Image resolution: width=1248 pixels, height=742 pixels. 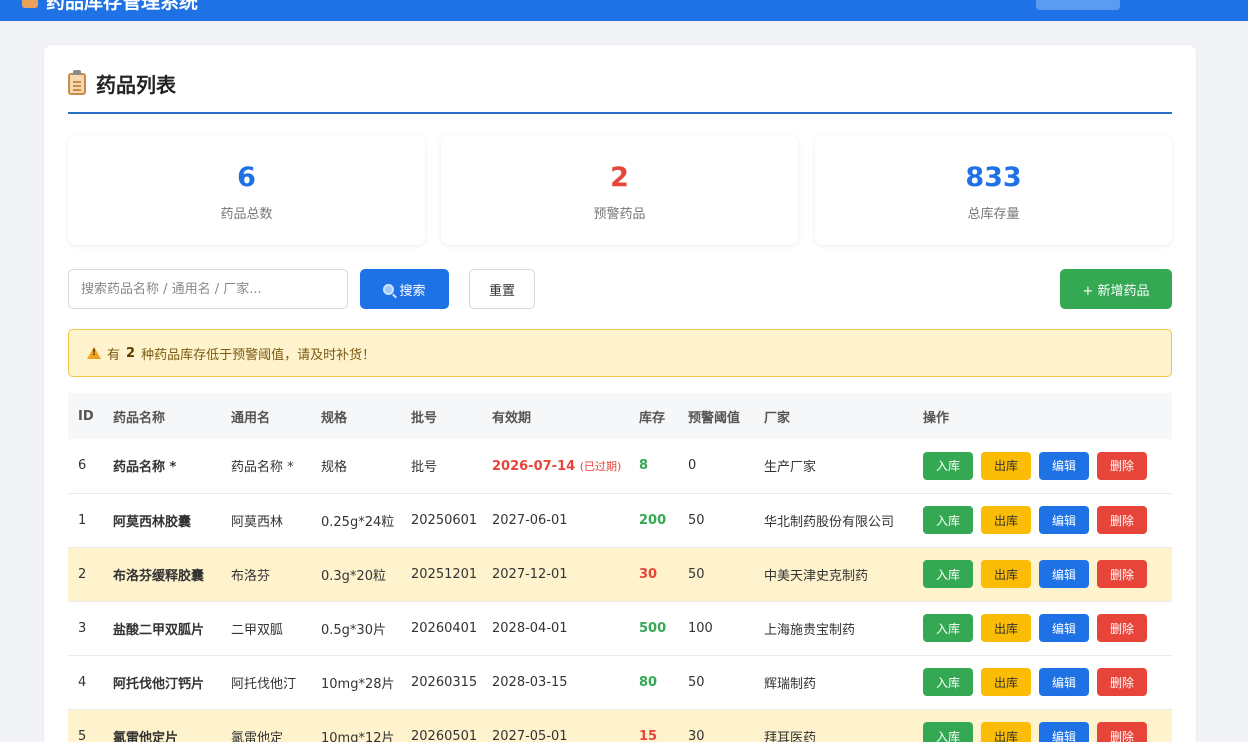 What do you see at coordinates (816, 576) in the screenshot?
I see `cell-maker: 中美天津史克制药` at bounding box center [816, 576].